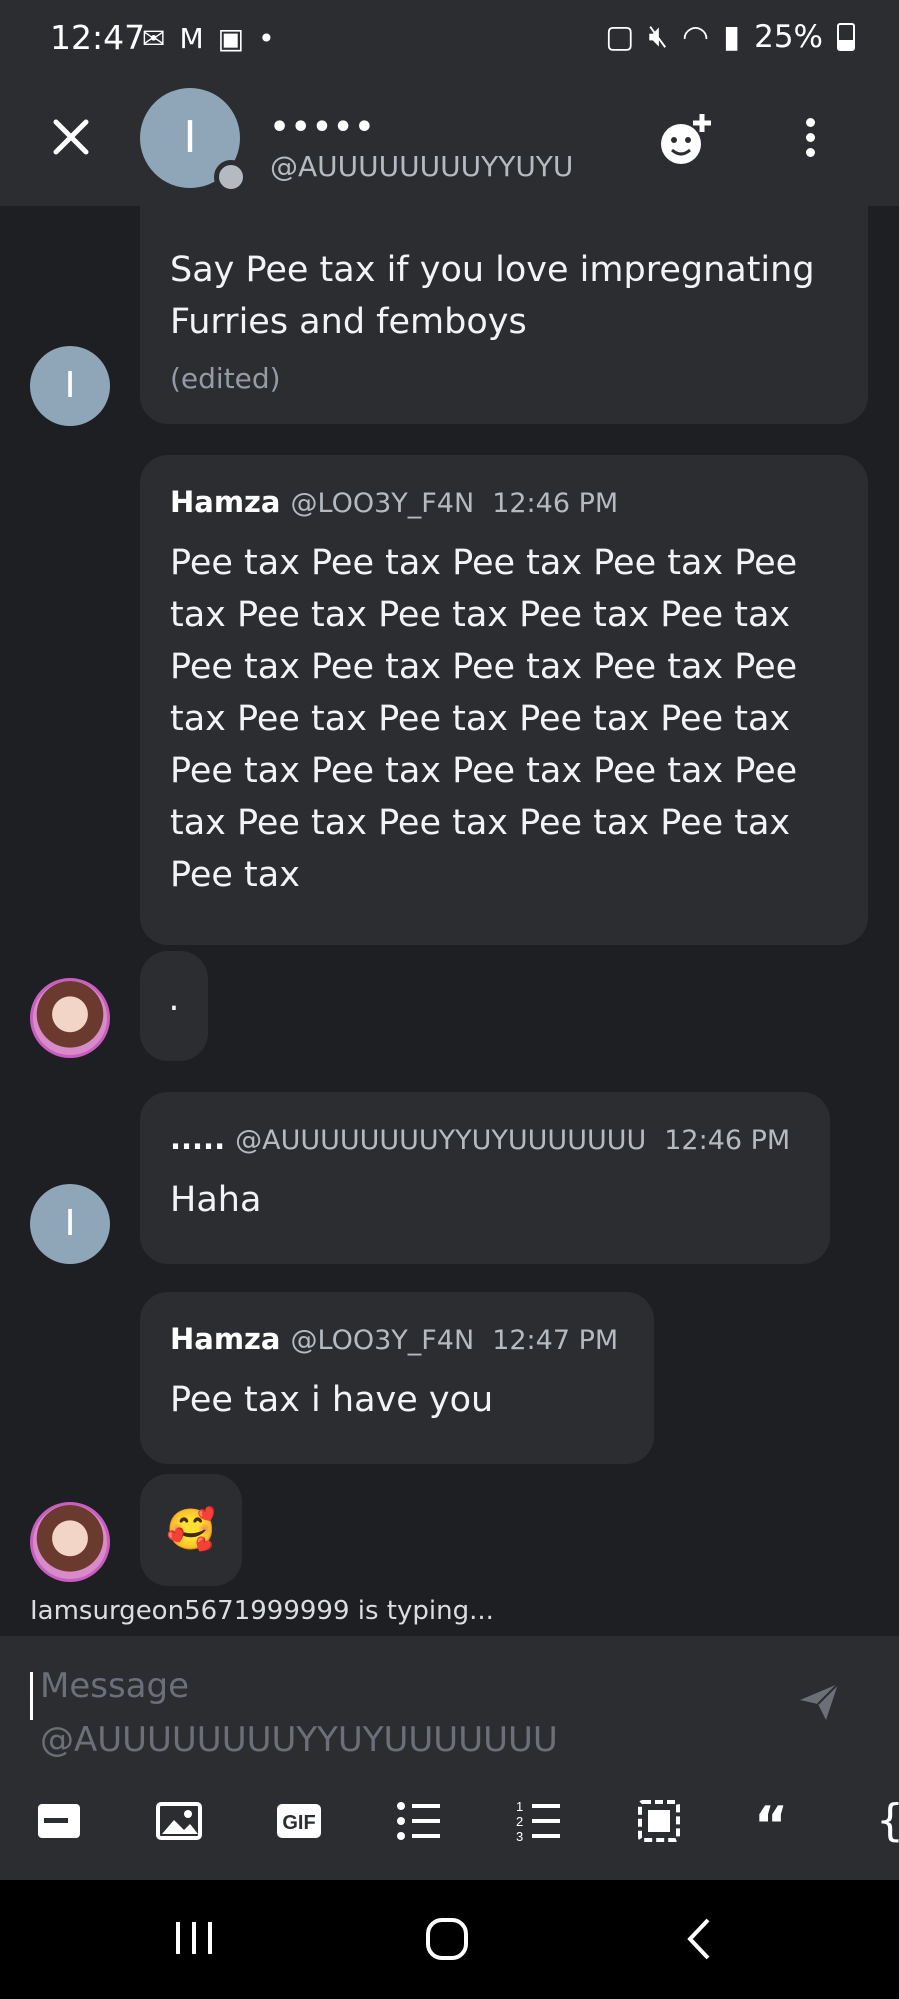  I want to click on close-icon, so click(71, 137).